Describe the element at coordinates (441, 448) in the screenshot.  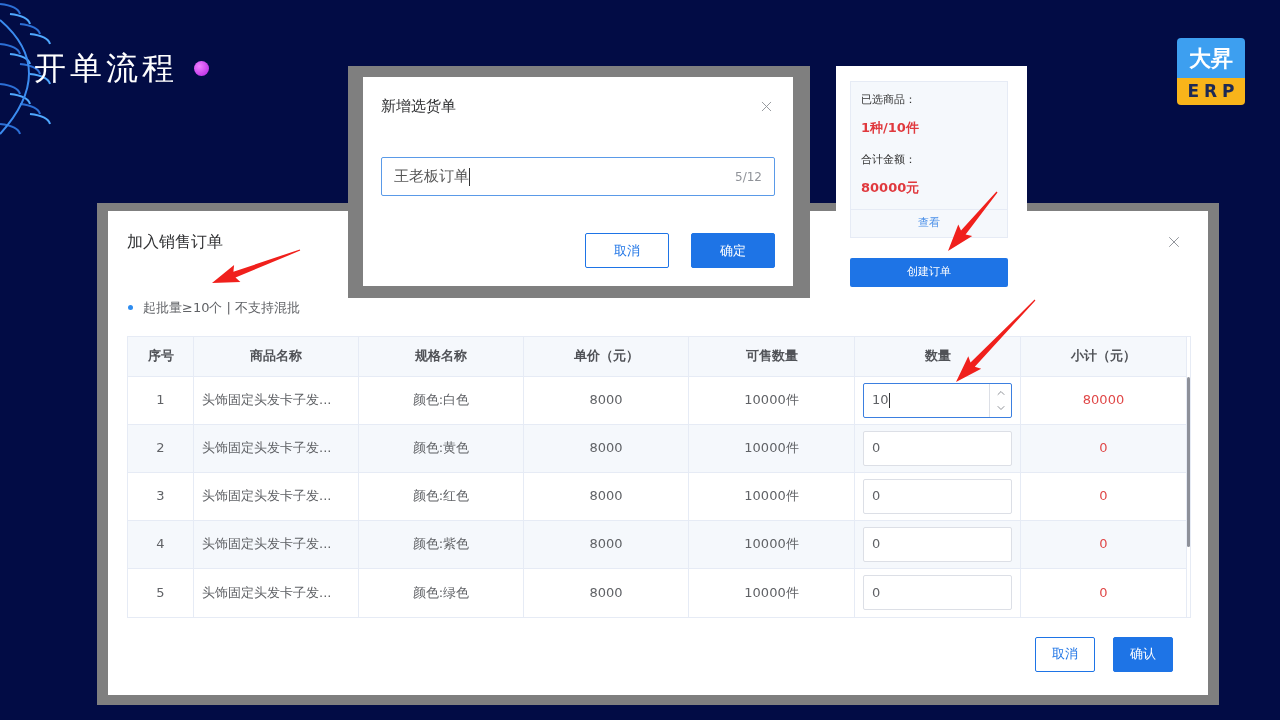
I see `table-cell: 颜色:黄色` at that location.